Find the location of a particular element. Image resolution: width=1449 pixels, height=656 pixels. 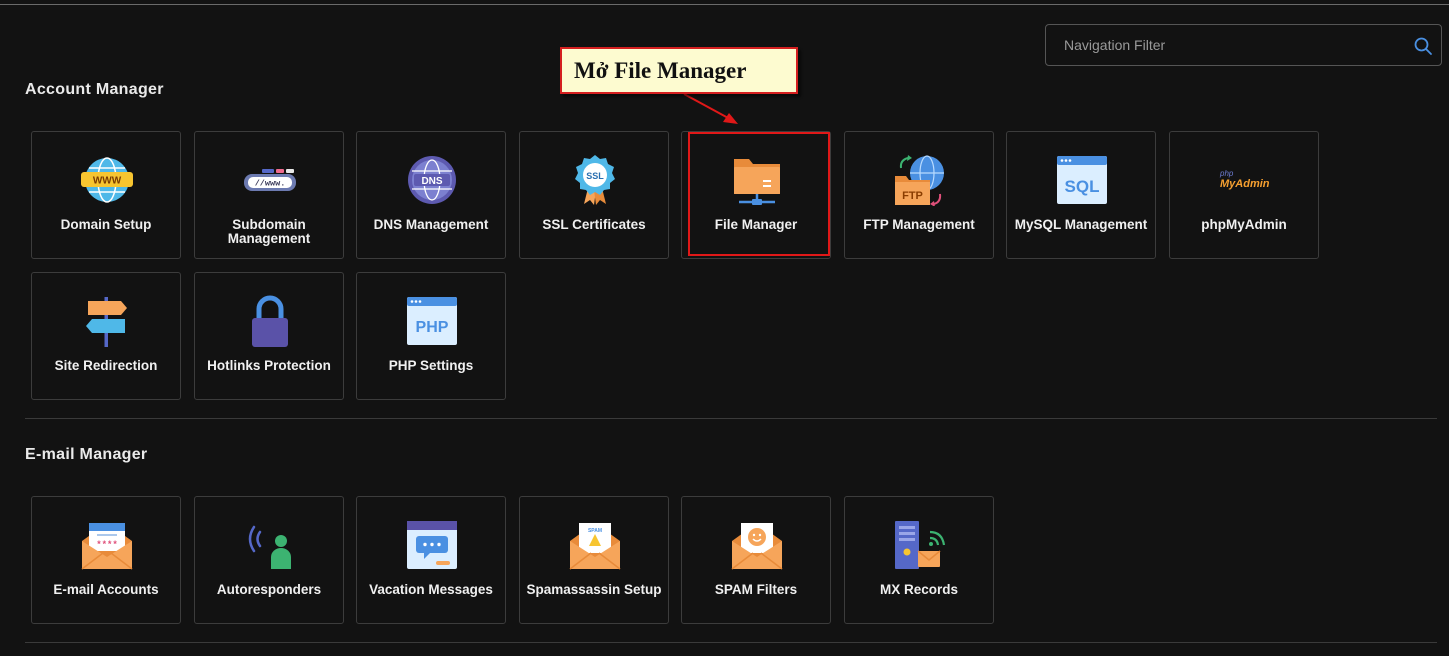

tile-domain-setup: WWW Domain Setup is located at coordinates (106, 195).